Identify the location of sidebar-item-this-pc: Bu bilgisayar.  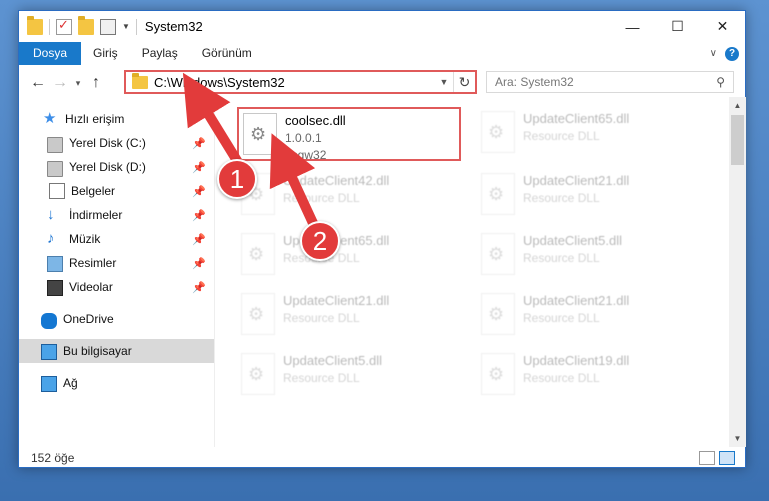
(116, 351).